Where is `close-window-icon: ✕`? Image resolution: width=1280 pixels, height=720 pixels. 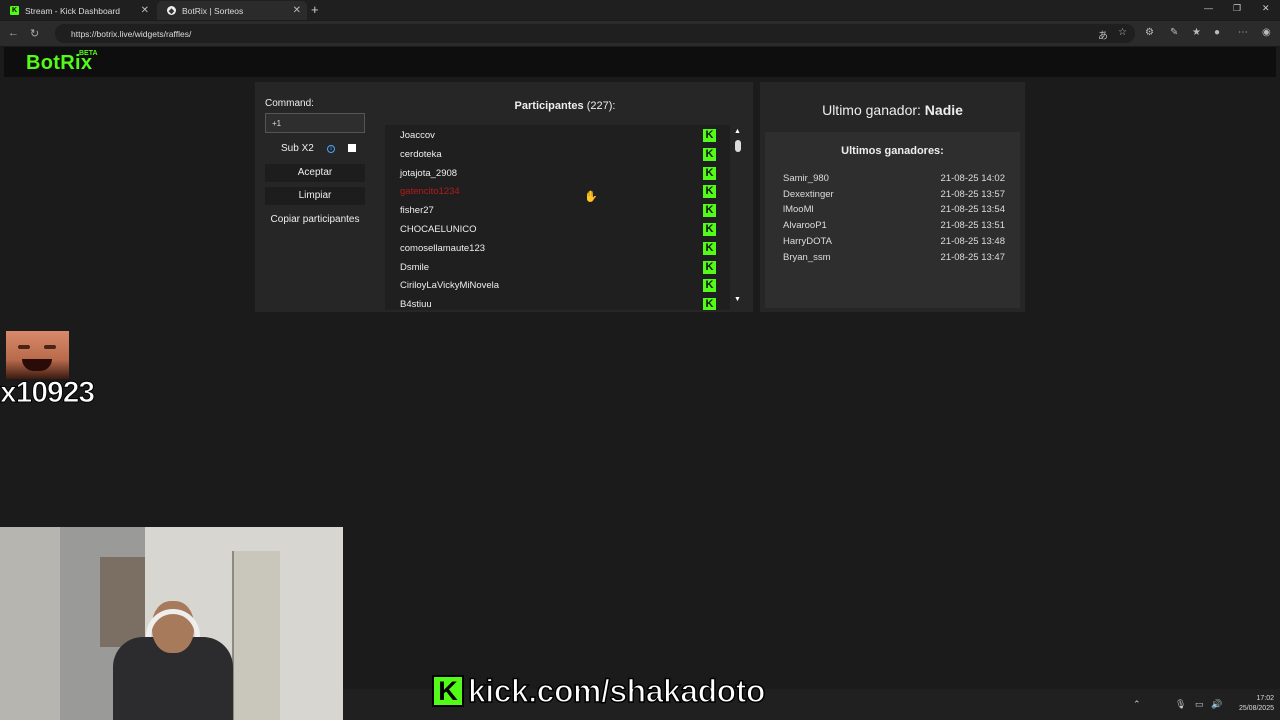 close-window-icon: ✕ is located at coordinates (1266, 8).